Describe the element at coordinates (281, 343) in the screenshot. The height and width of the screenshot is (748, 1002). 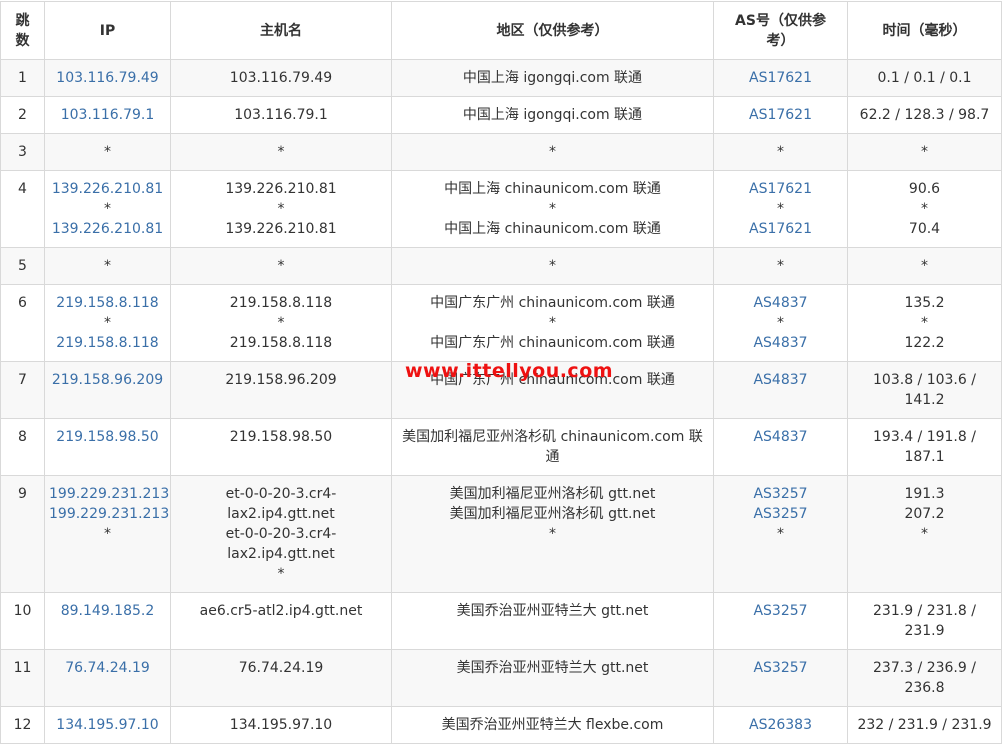
I see `cell-text: 219.158.8.118` at that location.